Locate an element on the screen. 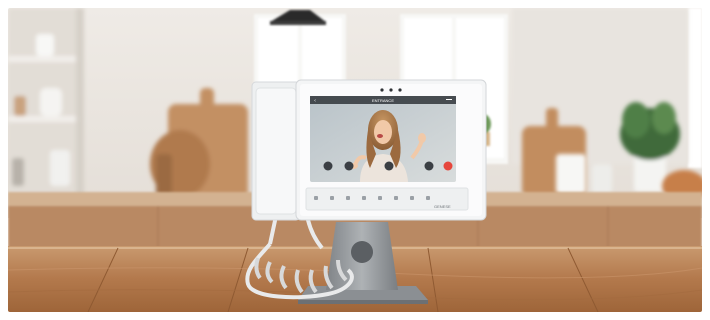  left-shelving is located at coordinates (46, 108).